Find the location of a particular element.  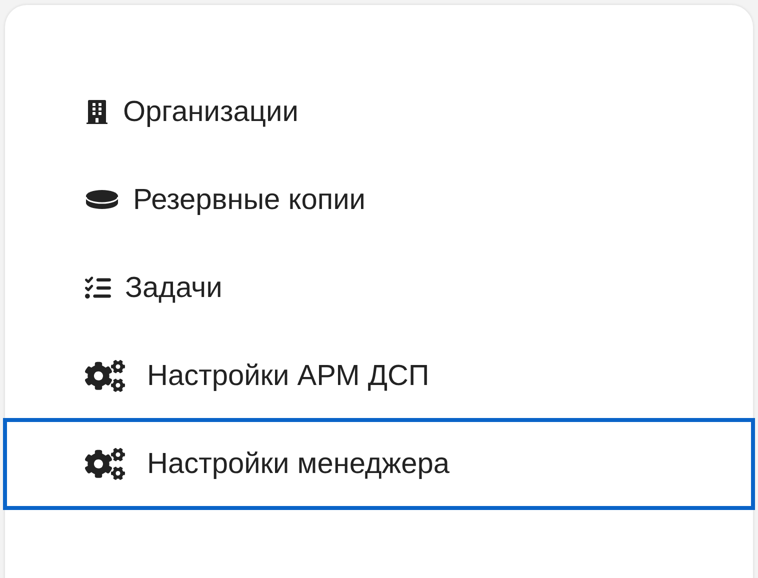

building-icon is located at coordinates (97, 112).